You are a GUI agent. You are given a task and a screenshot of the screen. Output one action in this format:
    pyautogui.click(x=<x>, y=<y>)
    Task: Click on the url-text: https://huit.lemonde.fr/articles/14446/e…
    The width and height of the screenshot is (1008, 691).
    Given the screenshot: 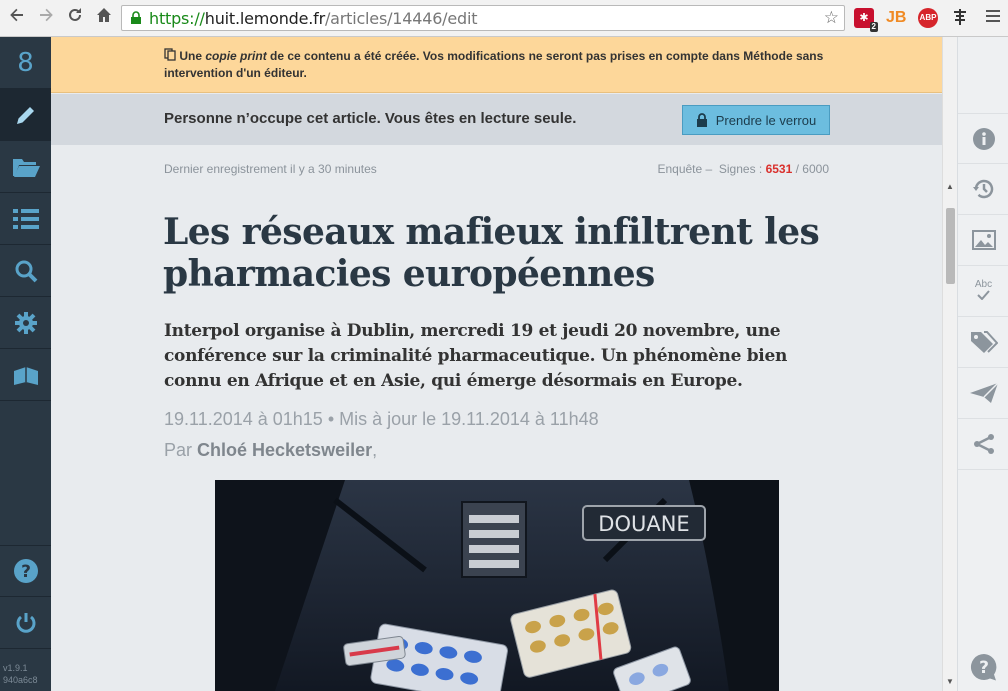 What is the action you would take?
    pyautogui.click(x=313, y=18)
    